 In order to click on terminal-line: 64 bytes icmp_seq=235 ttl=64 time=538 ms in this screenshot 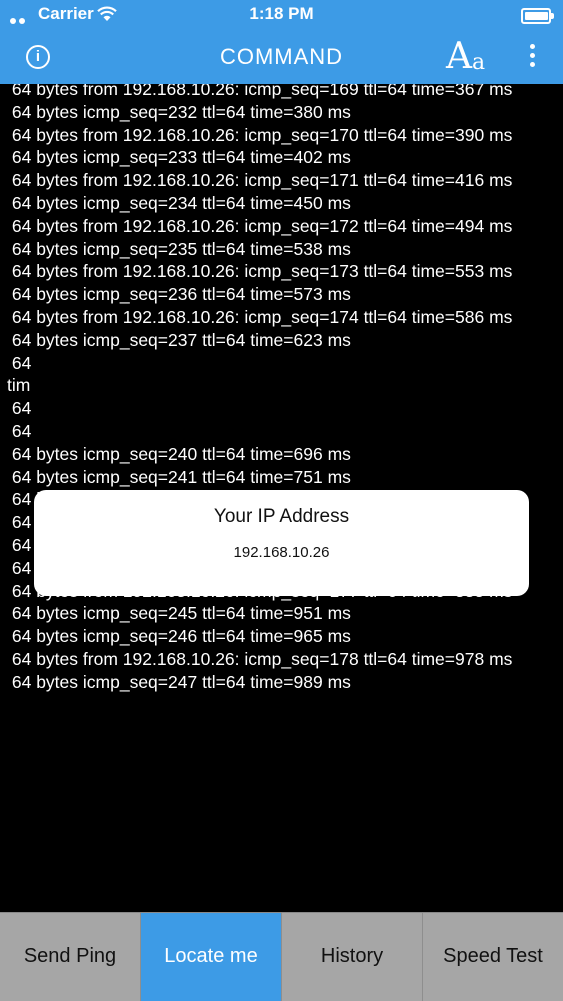, I will do `click(179, 248)`.